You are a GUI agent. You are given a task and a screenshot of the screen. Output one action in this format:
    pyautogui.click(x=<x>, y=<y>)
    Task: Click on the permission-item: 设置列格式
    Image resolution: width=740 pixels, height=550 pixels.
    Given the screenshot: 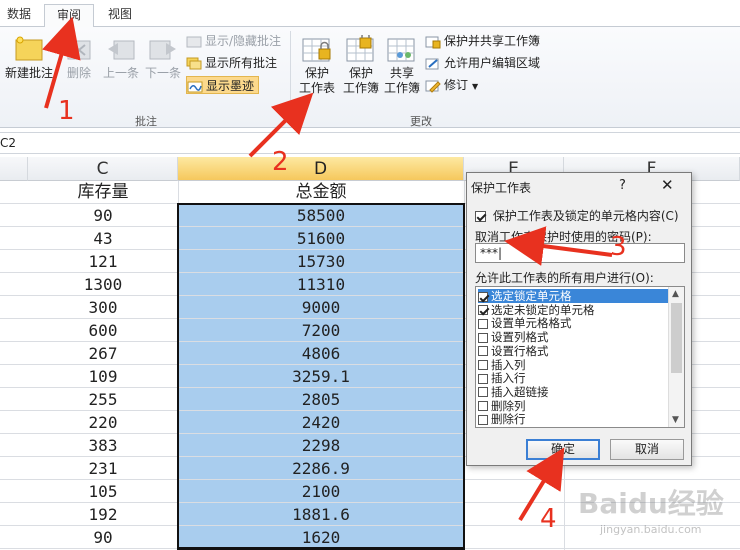 What is the action you would take?
    pyautogui.click(x=574, y=337)
    